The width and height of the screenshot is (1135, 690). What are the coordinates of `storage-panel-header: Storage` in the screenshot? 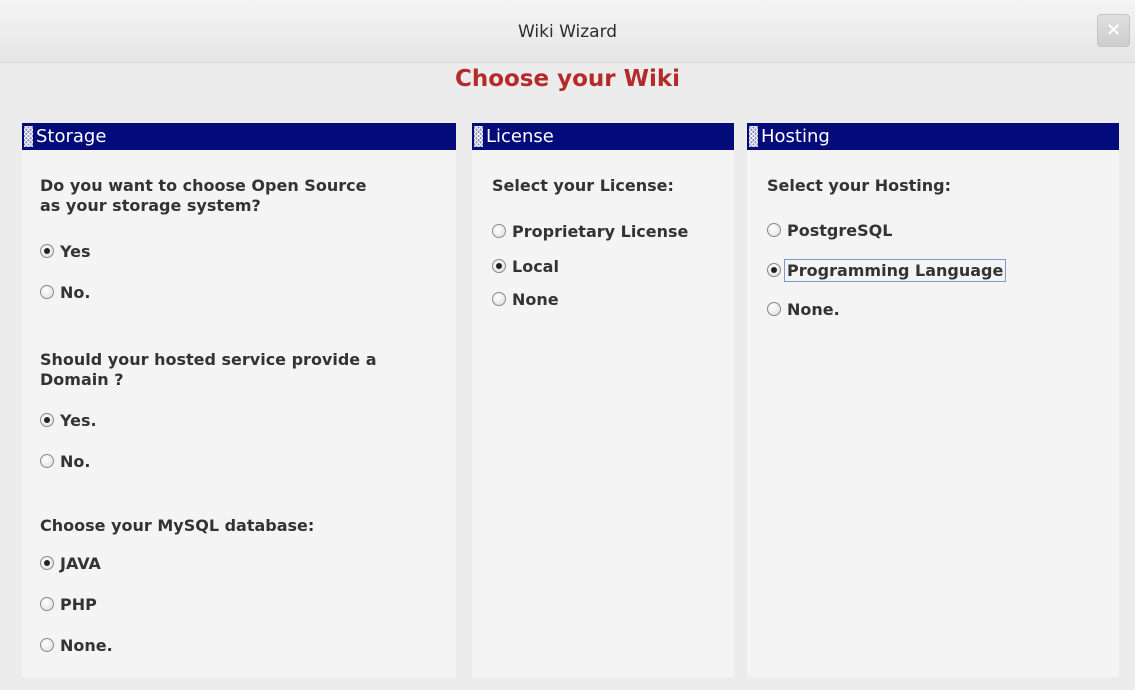 It's located at (239, 136).